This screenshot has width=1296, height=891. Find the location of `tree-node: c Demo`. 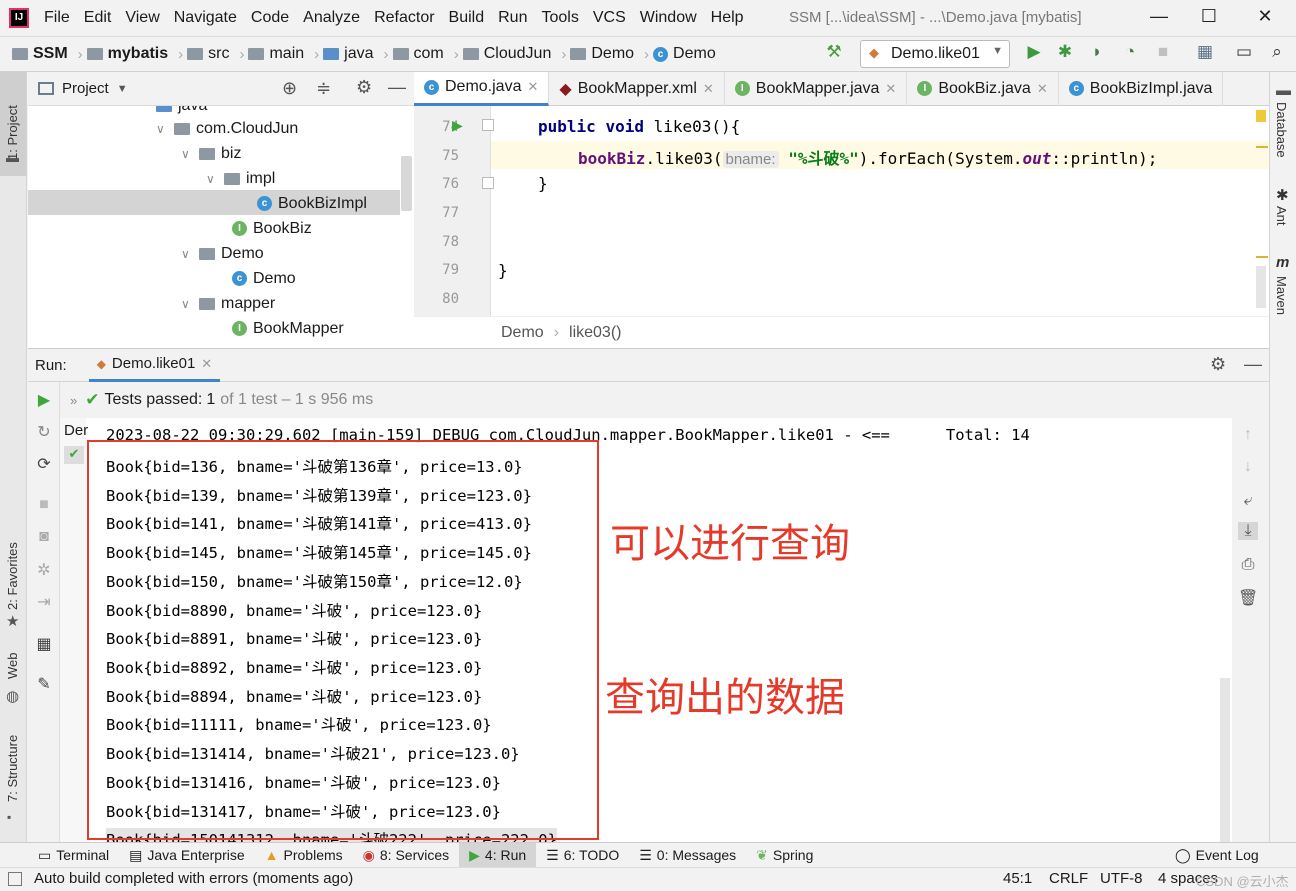

tree-node: c Demo is located at coordinates (264, 278).